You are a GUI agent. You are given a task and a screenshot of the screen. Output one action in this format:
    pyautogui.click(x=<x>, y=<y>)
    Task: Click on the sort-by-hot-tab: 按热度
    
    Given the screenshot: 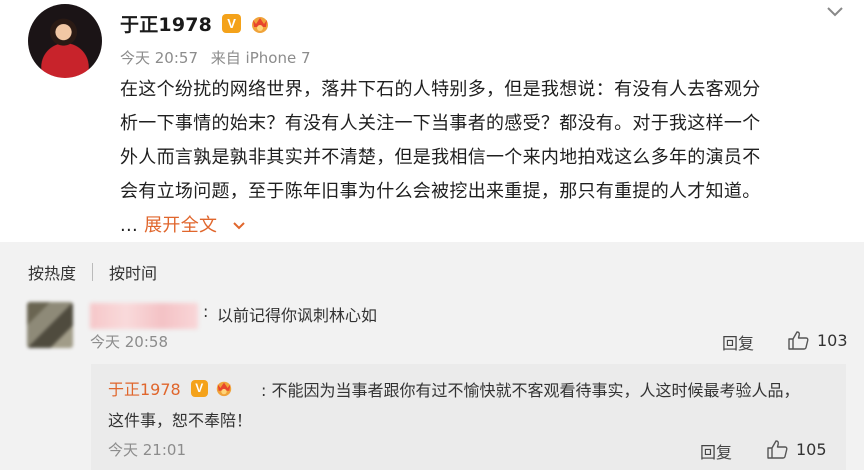 What is the action you would take?
    pyautogui.click(x=52, y=272)
    